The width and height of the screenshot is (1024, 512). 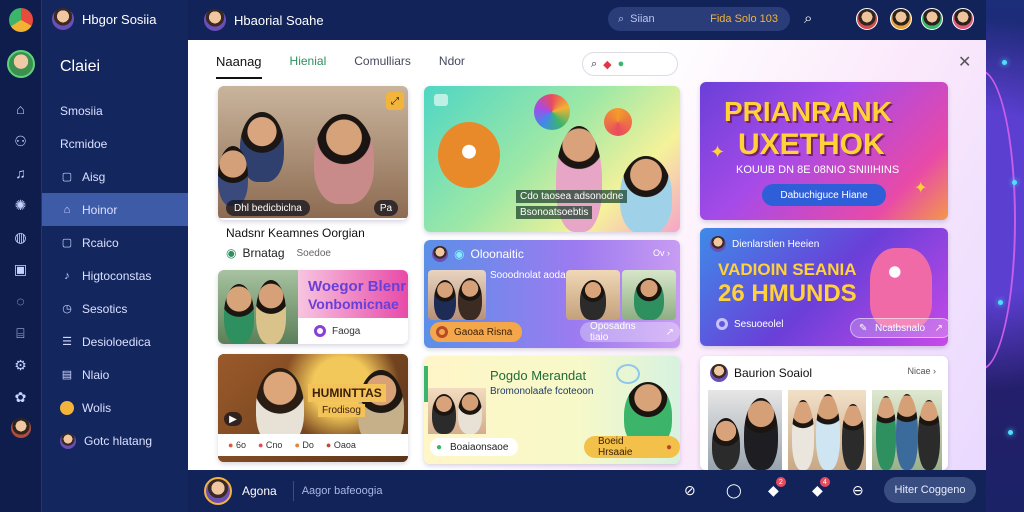 What do you see at coordinates (630, 64) in the screenshot?
I see `content-search: ⌕ ◆ ●` at bounding box center [630, 64].